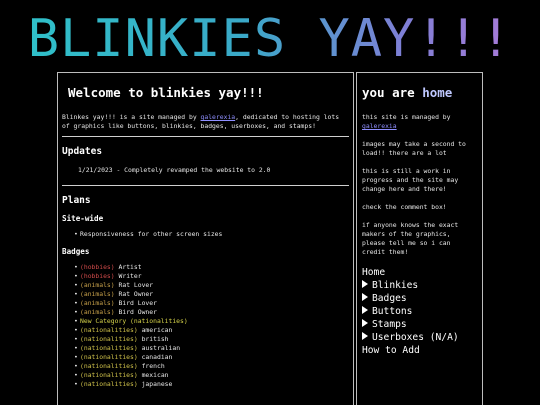 This screenshot has width=540, height=405. Describe the element at coordinates (211, 285) in the screenshot. I see `badge-list-item: (animals) Rat Lover` at that location.